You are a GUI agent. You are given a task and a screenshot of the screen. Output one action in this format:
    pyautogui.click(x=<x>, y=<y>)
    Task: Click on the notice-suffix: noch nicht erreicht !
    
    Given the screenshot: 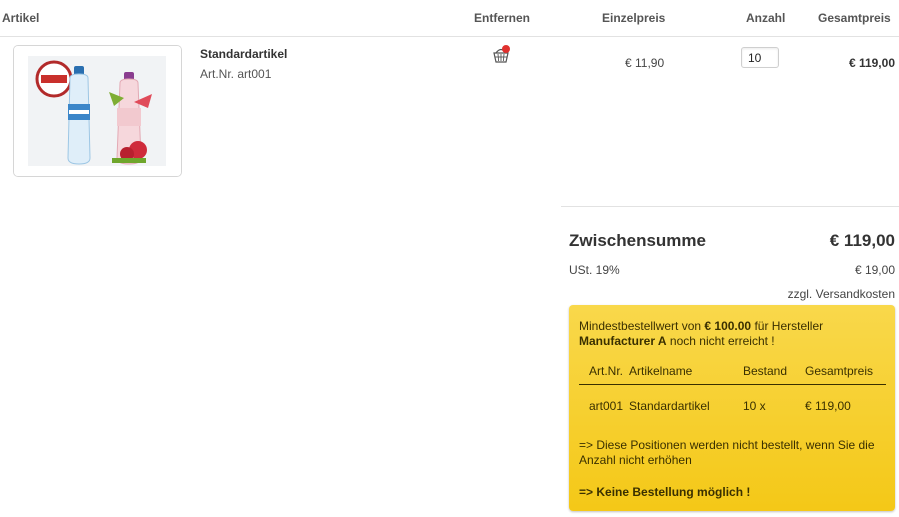 What is the action you would take?
    pyautogui.click(x=720, y=341)
    